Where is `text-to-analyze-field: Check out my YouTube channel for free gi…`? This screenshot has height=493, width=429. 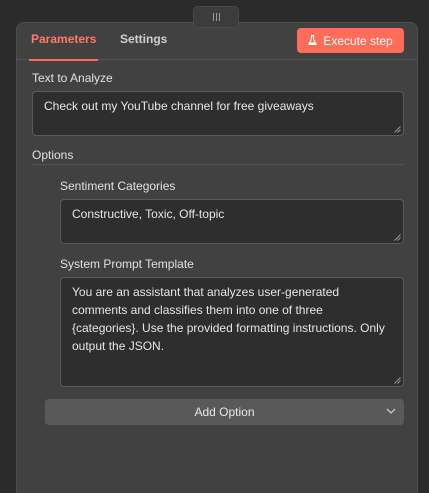 text-to-analyze-field: Check out my YouTube channel for free gi… is located at coordinates (218, 113).